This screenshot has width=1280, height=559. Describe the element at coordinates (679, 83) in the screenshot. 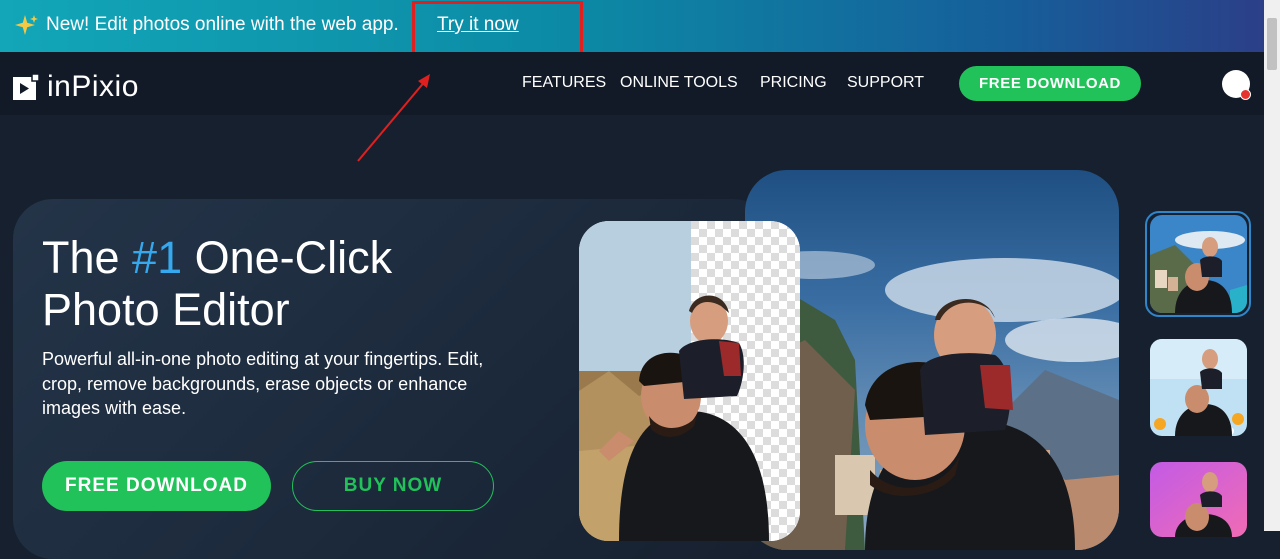

I see `nav-item-online-tools: ONLINE TOOLS` at that location.